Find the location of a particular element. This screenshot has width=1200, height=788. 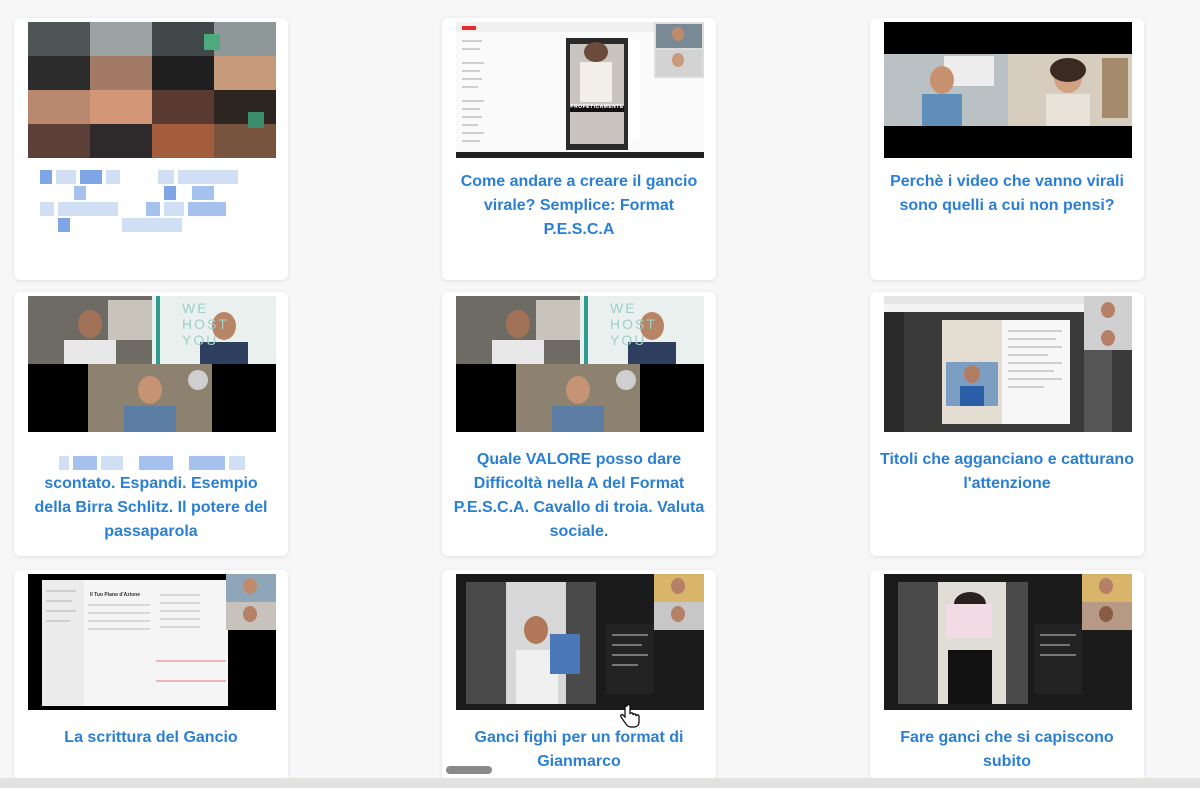

horizontal-scrollbar is located at coordinates (469, 770).